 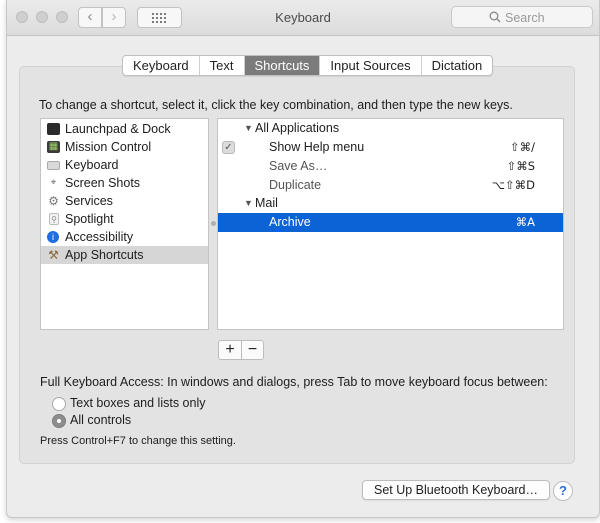 What do you see at coordinates (228, 147) in the screenshot?
I see `enable-checkbox: ✓` at bounding box center [228, 147].